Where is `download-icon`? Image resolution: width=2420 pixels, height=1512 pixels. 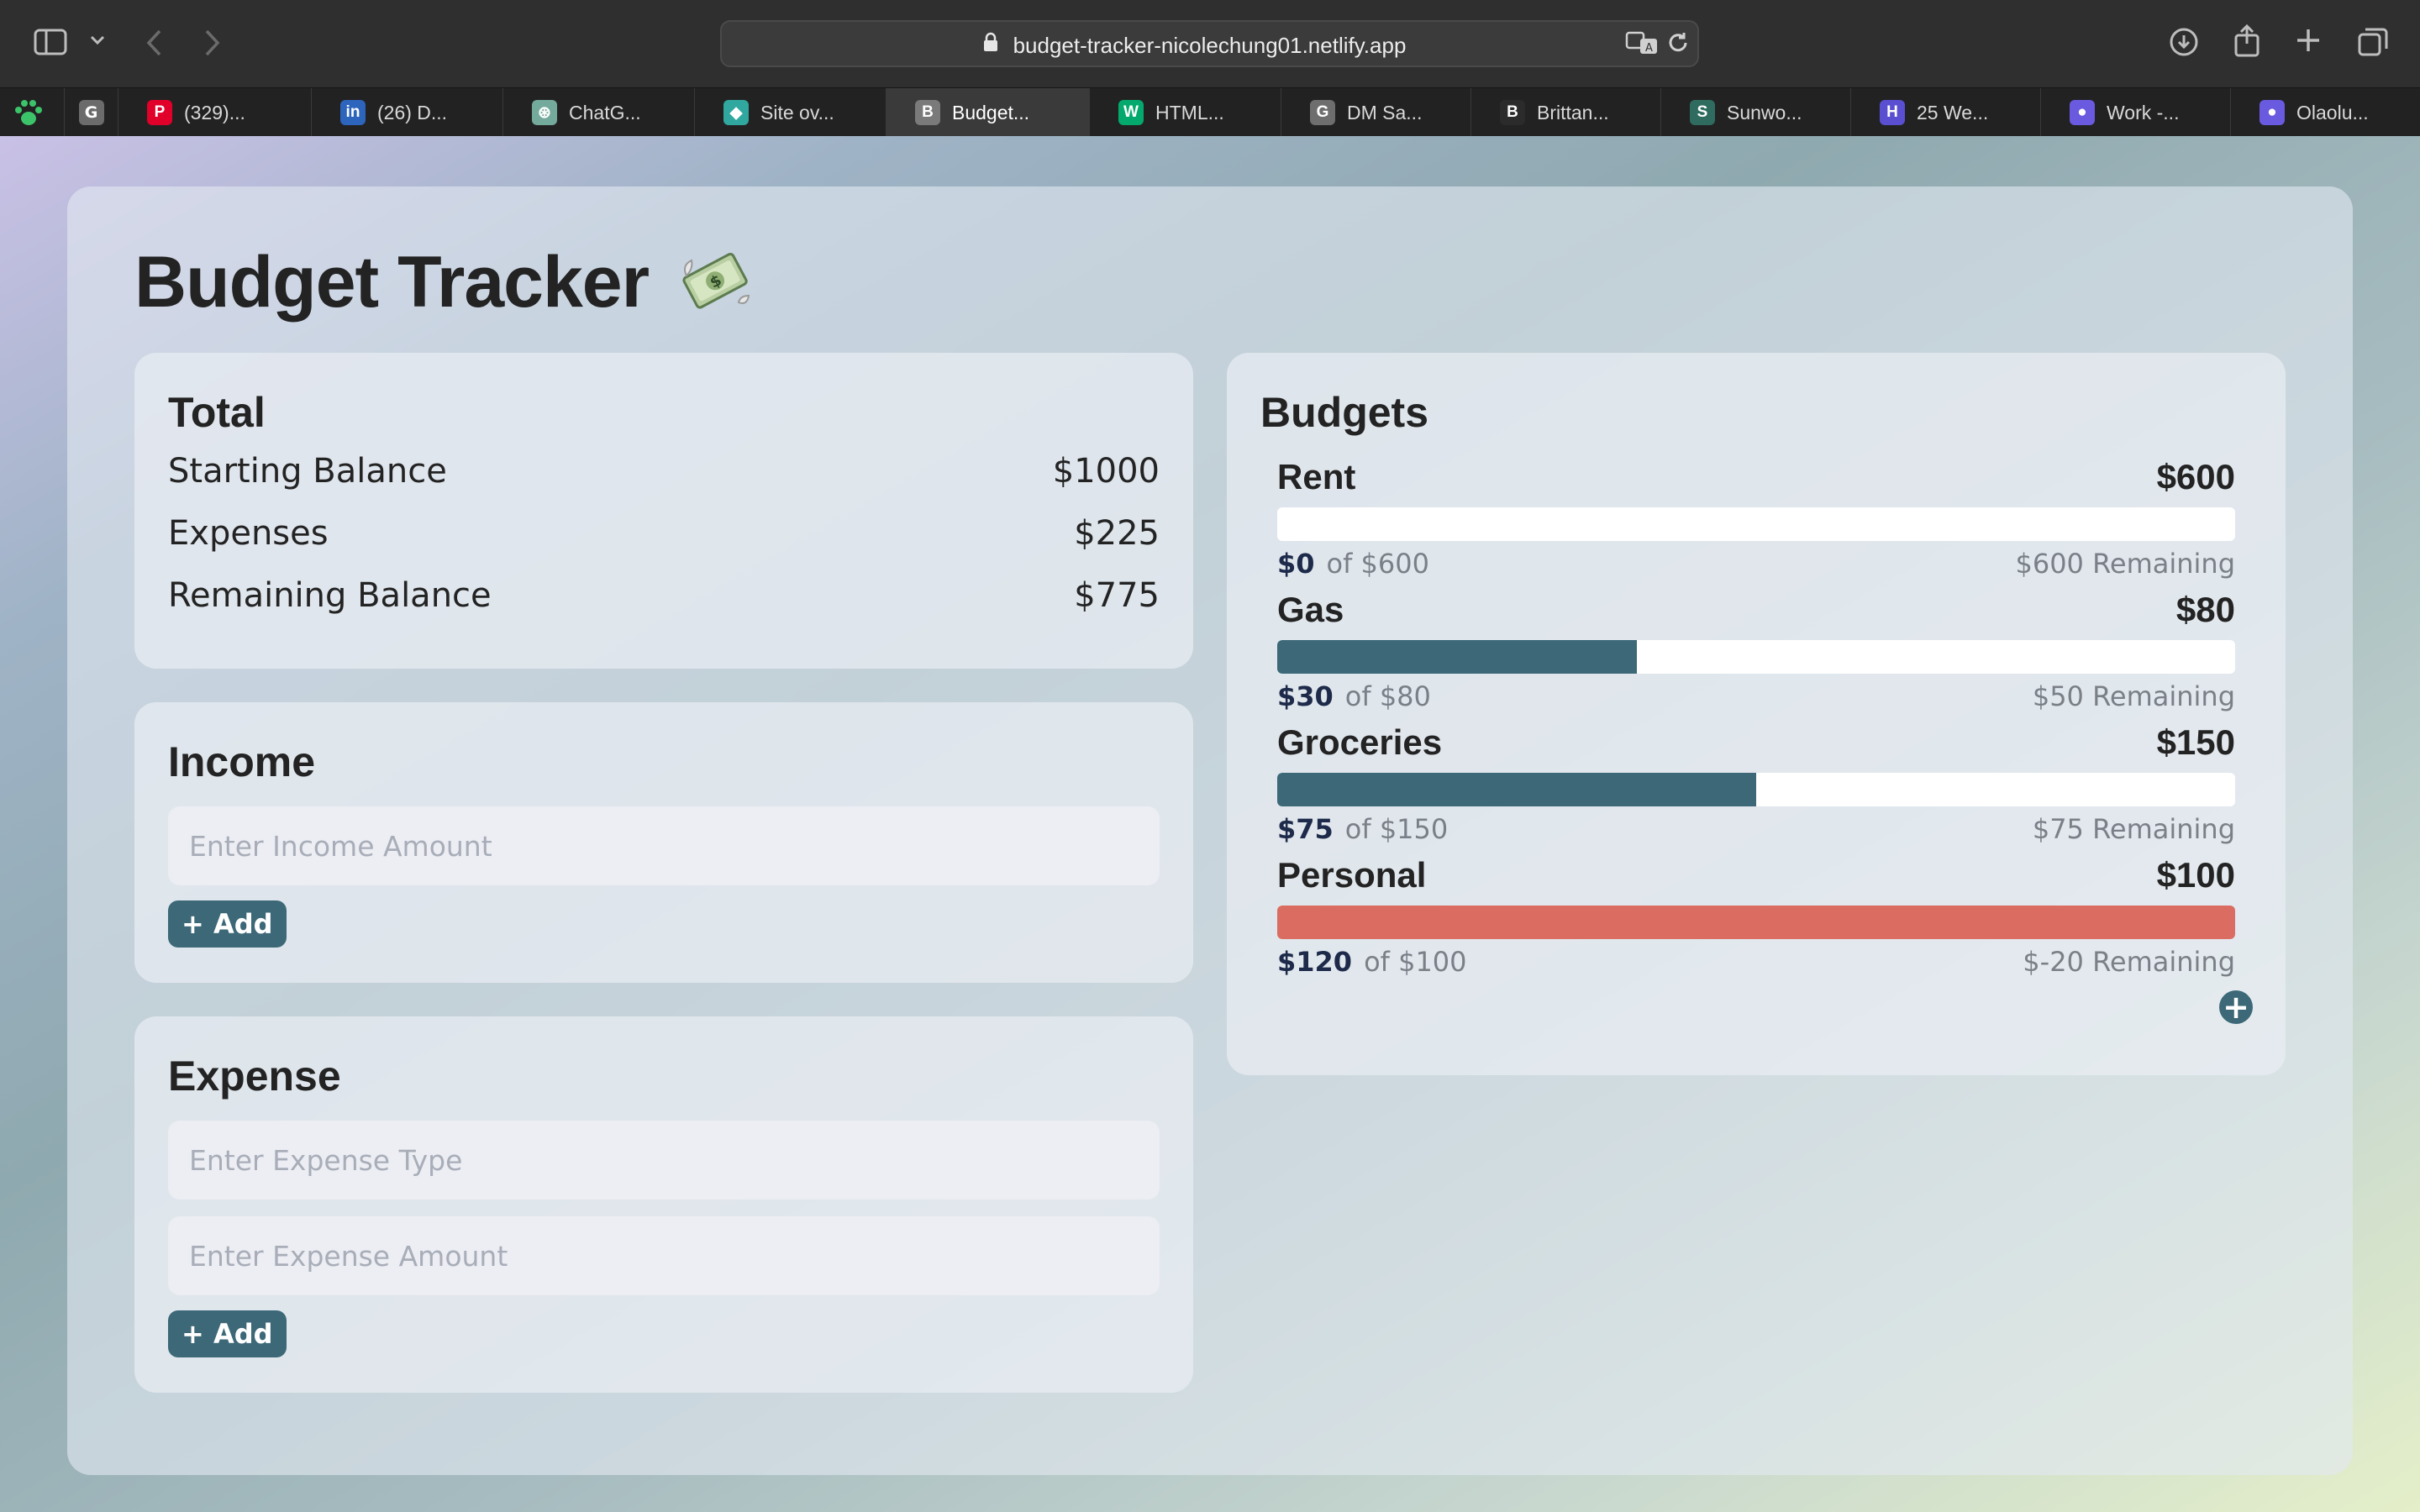 download-icon is located at coordinates (2184, 42).